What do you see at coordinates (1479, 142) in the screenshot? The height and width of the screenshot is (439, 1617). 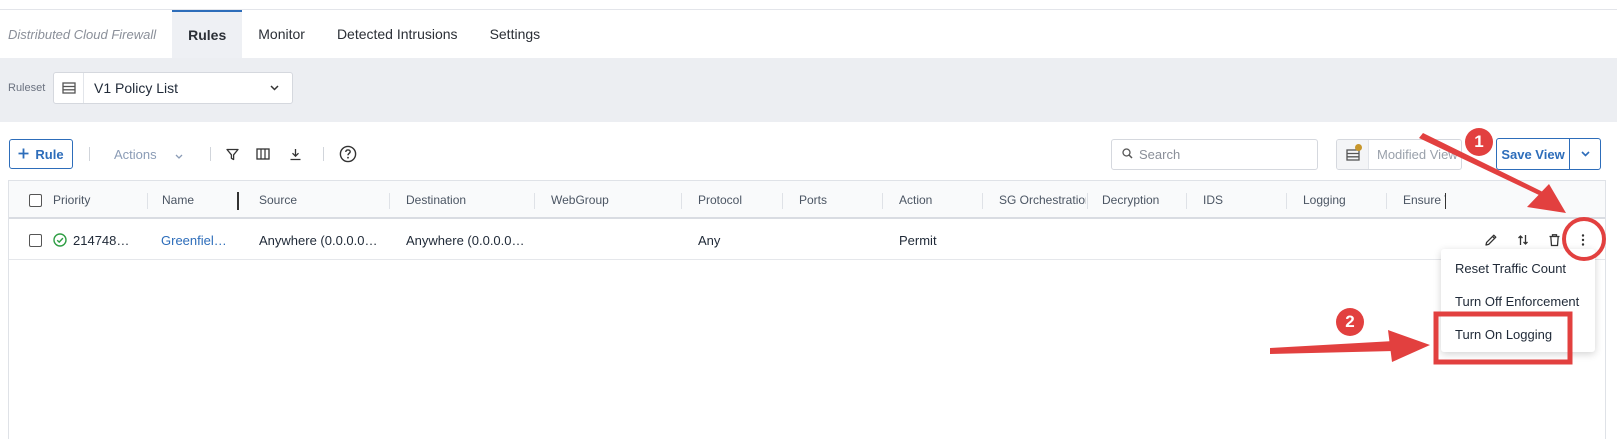 I see `annotation-badge-1: 1` at bounding box center [1479, 142].